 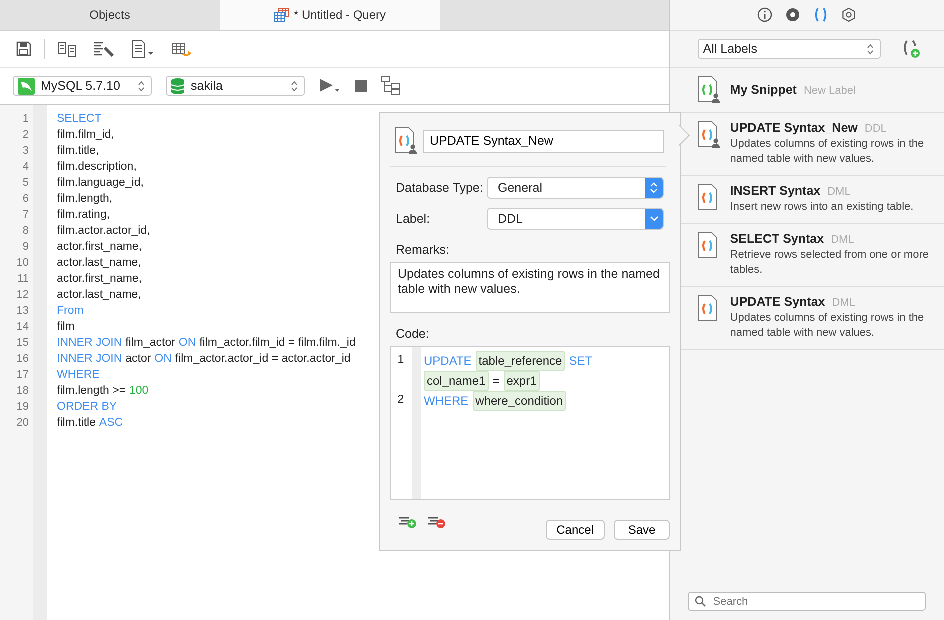 I want to click on field-label: Database Type:, so click(x=440, y=187).